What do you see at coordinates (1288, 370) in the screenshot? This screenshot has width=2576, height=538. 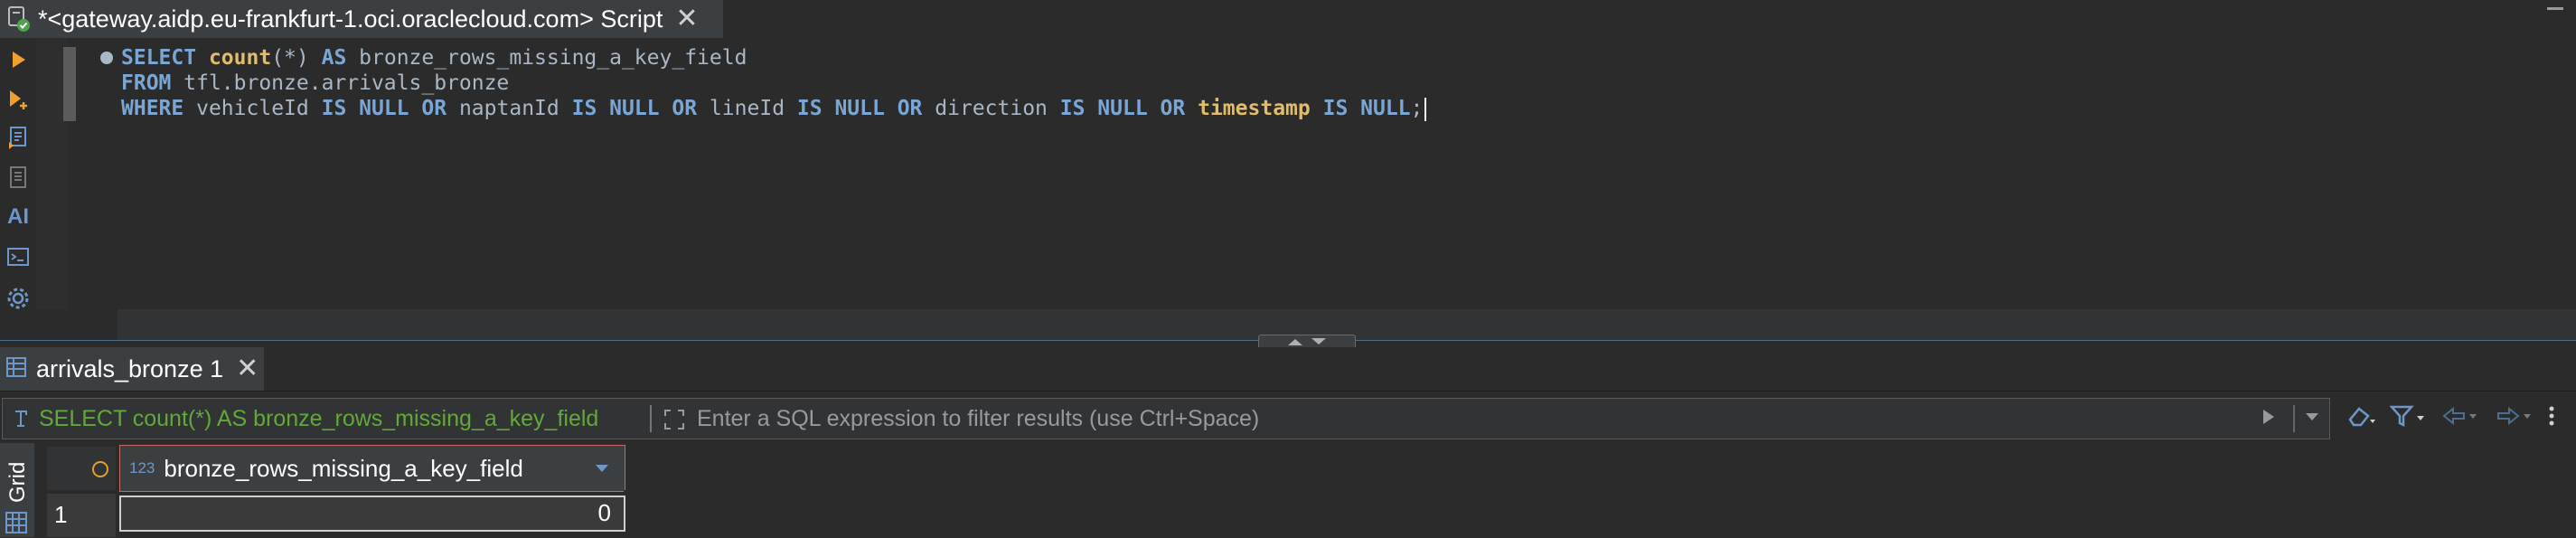 I see `results-tab-bar` at bounding box center [1288, 370].